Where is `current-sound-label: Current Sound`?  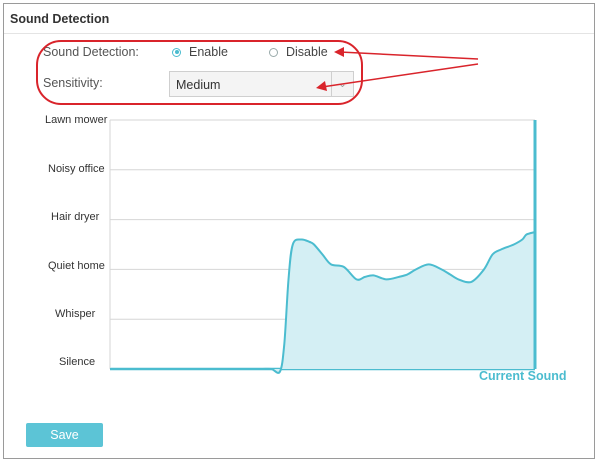
current-sound-label: Current Sound is located at coordinates (523, 376).